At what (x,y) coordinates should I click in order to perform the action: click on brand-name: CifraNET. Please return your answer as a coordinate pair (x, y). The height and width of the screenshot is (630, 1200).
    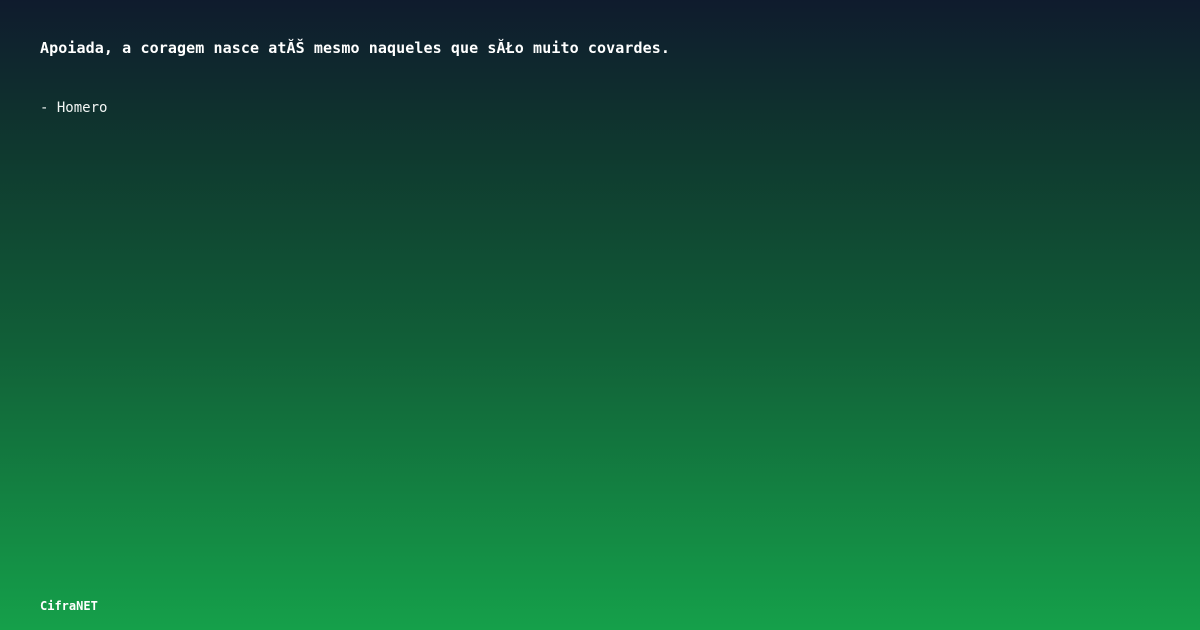
    Looking at the image, I should click on (69, 606).